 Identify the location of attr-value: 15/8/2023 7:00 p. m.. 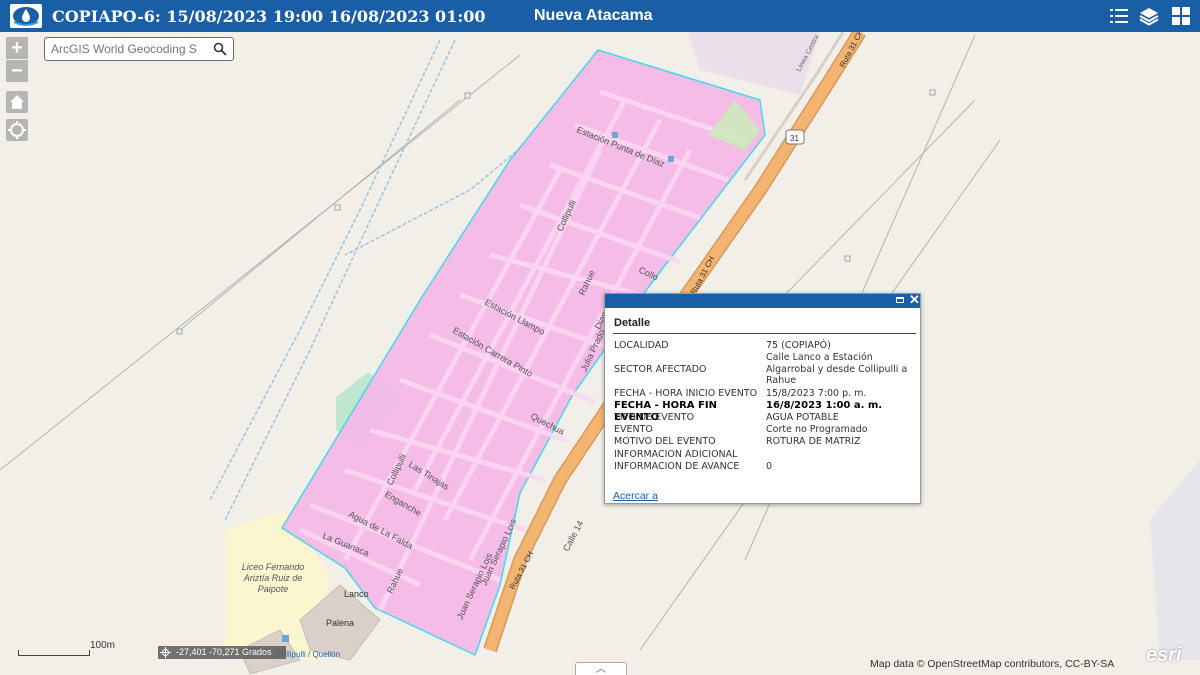
(816, 393).